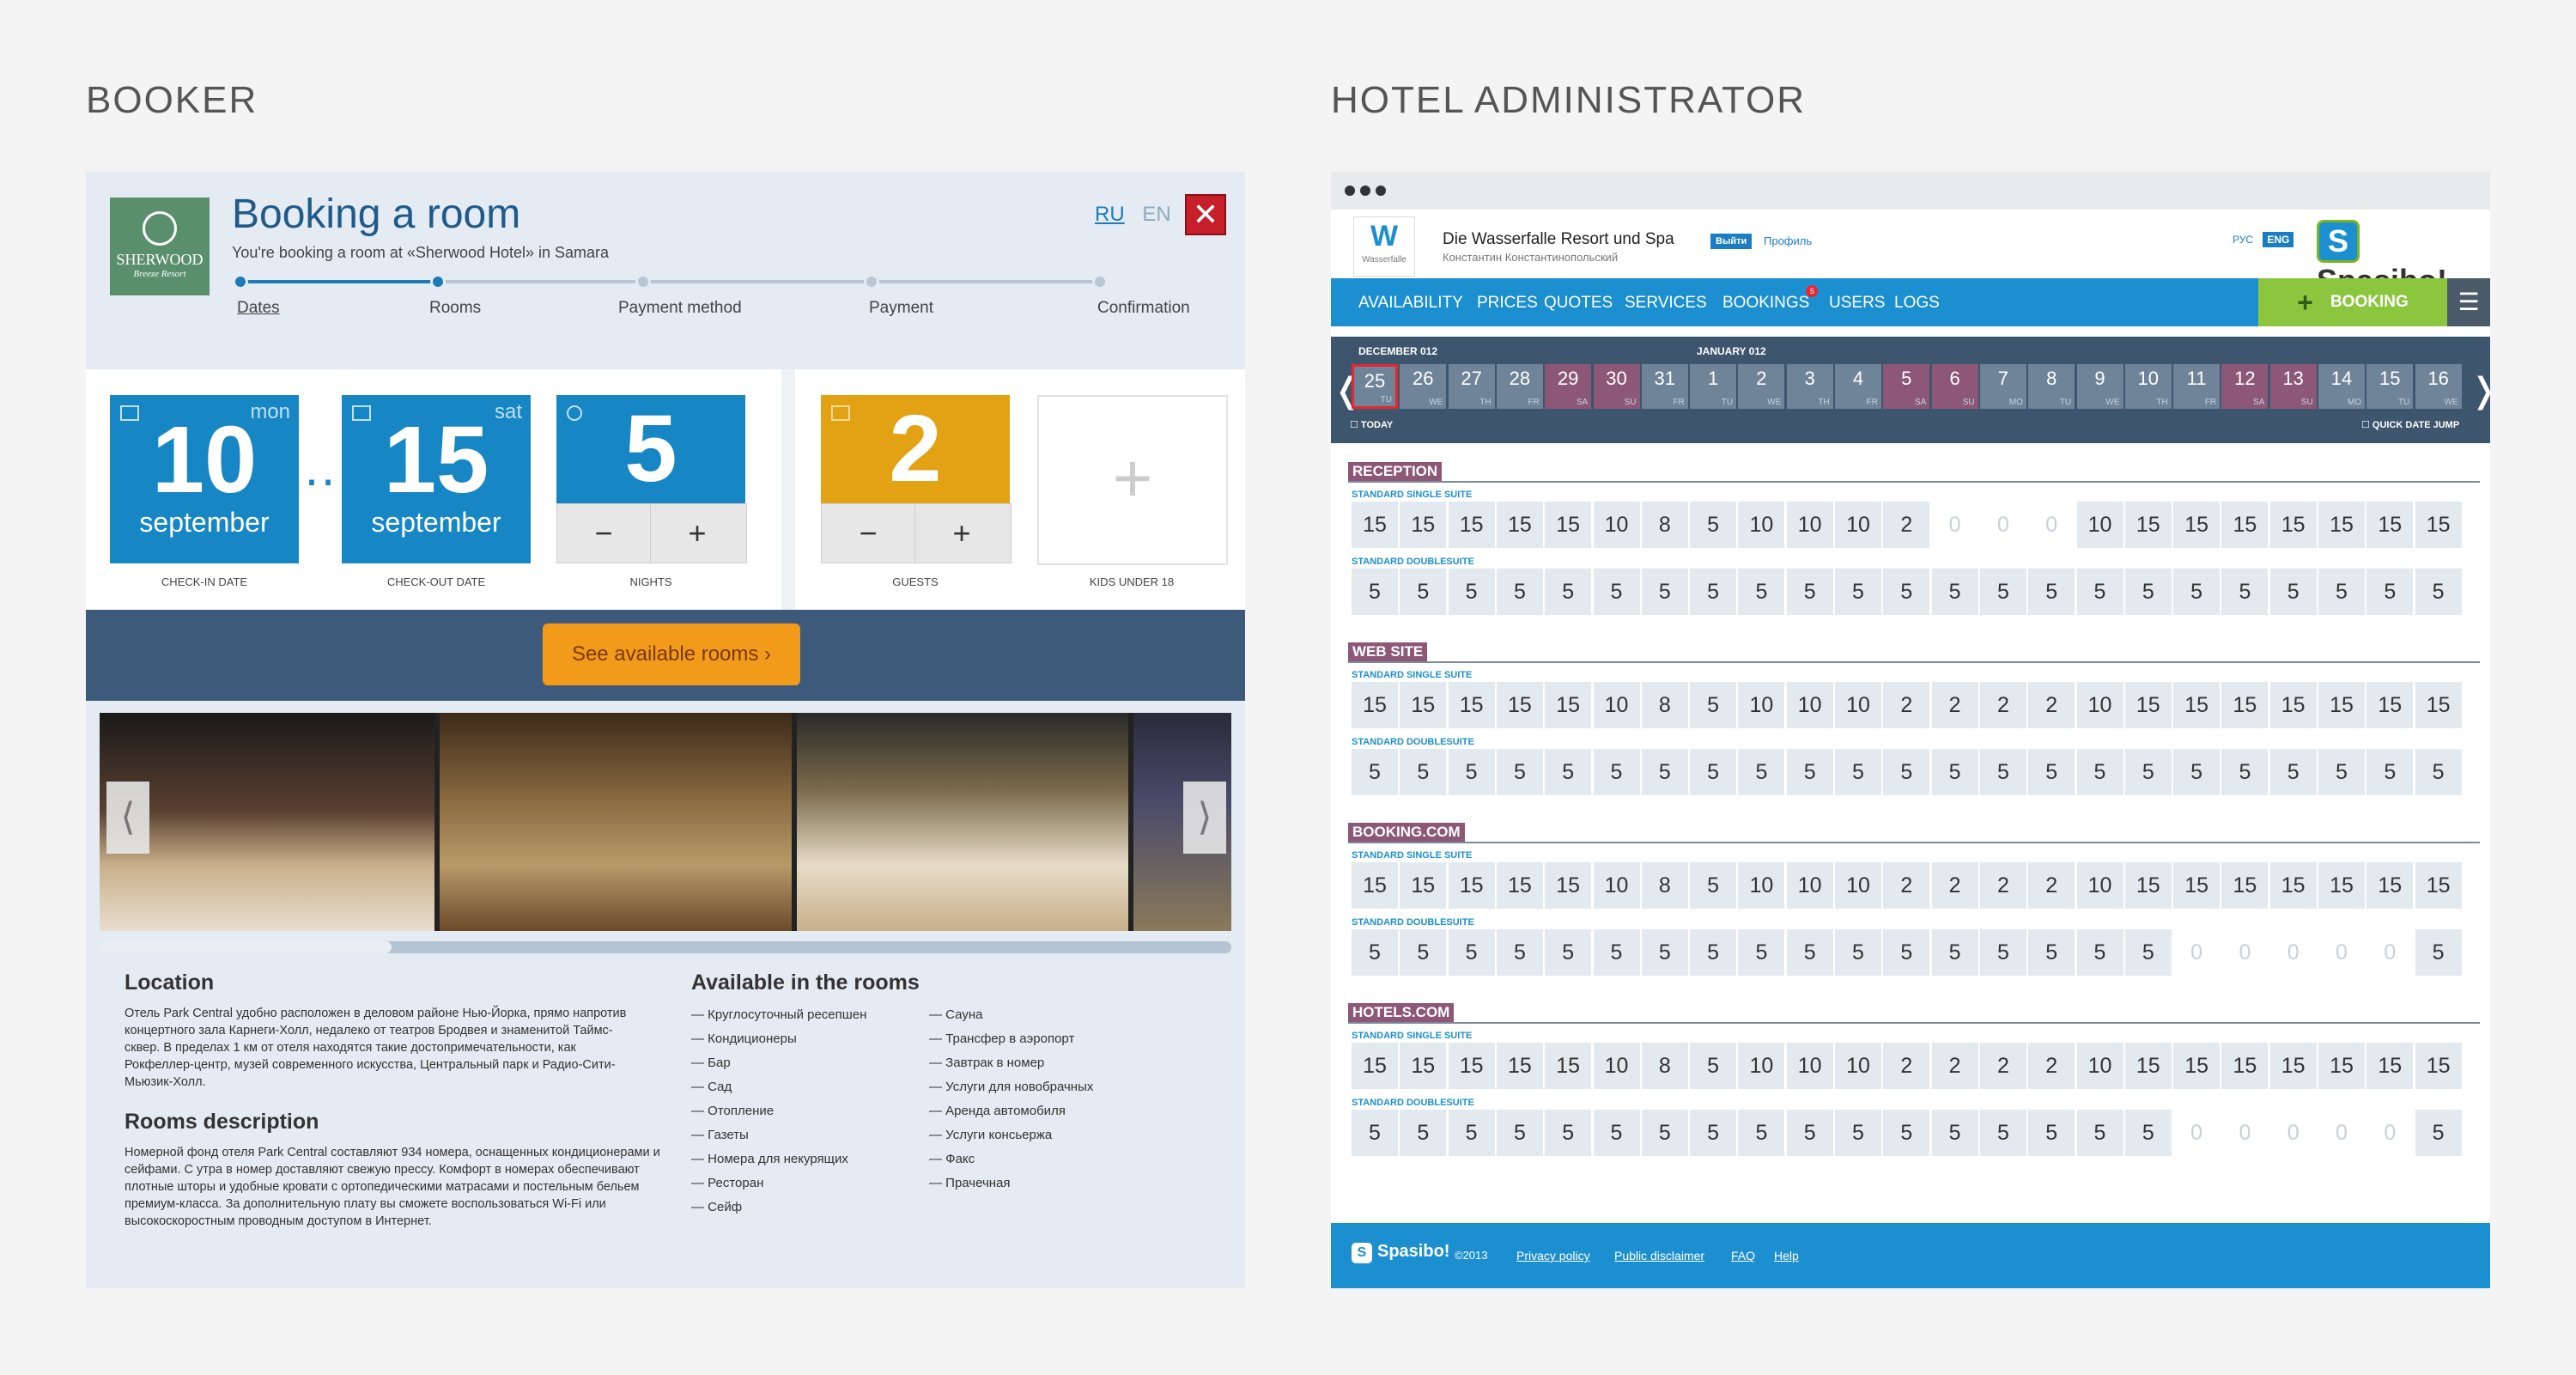 The width and height of the screenshot is (2576, 1375). Describe the element at coordinates (1411, 303) in the screenshot. I see `nav-availability: AVAILABILITY` at that location.